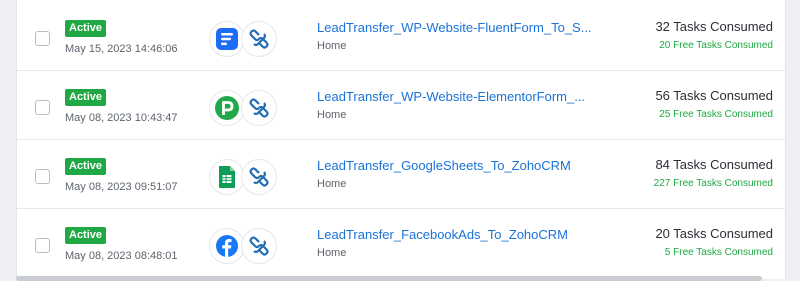 This screenshot has height=281, width=800. Describe the element at coordinates (389, 278) in the screenshot. I see `horizontal-scrollbar` at that location.